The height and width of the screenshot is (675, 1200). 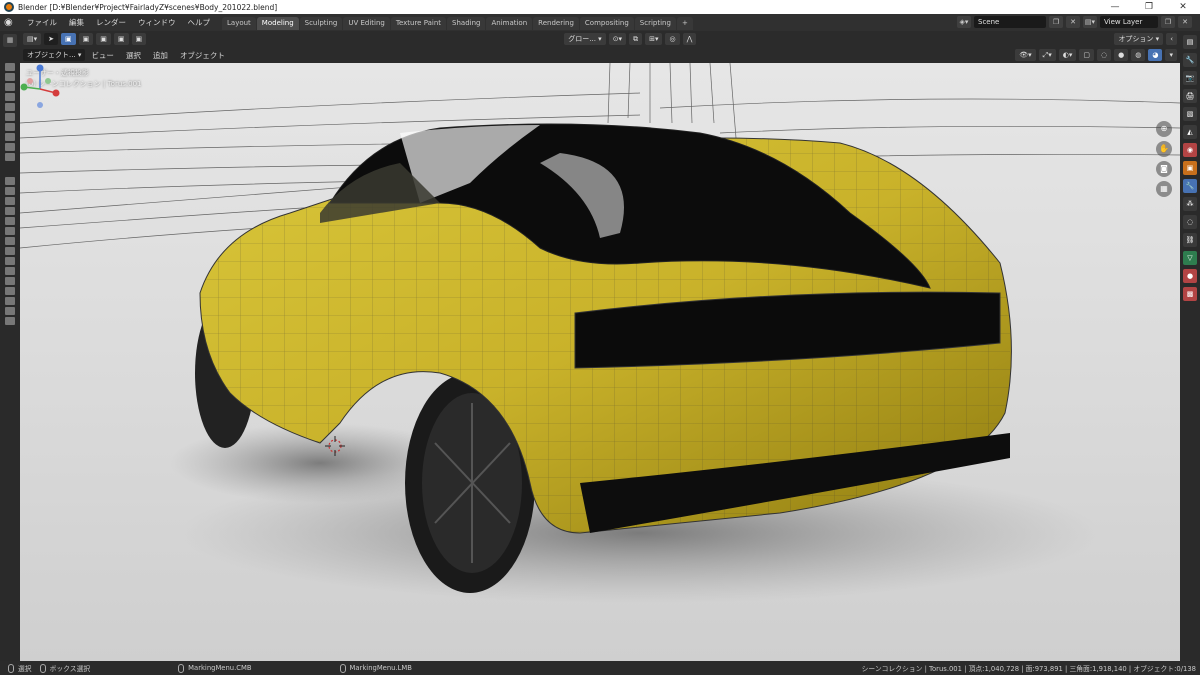 I want to click on constraint-properties-icon: ⛓, so click(x=1190, y=240).